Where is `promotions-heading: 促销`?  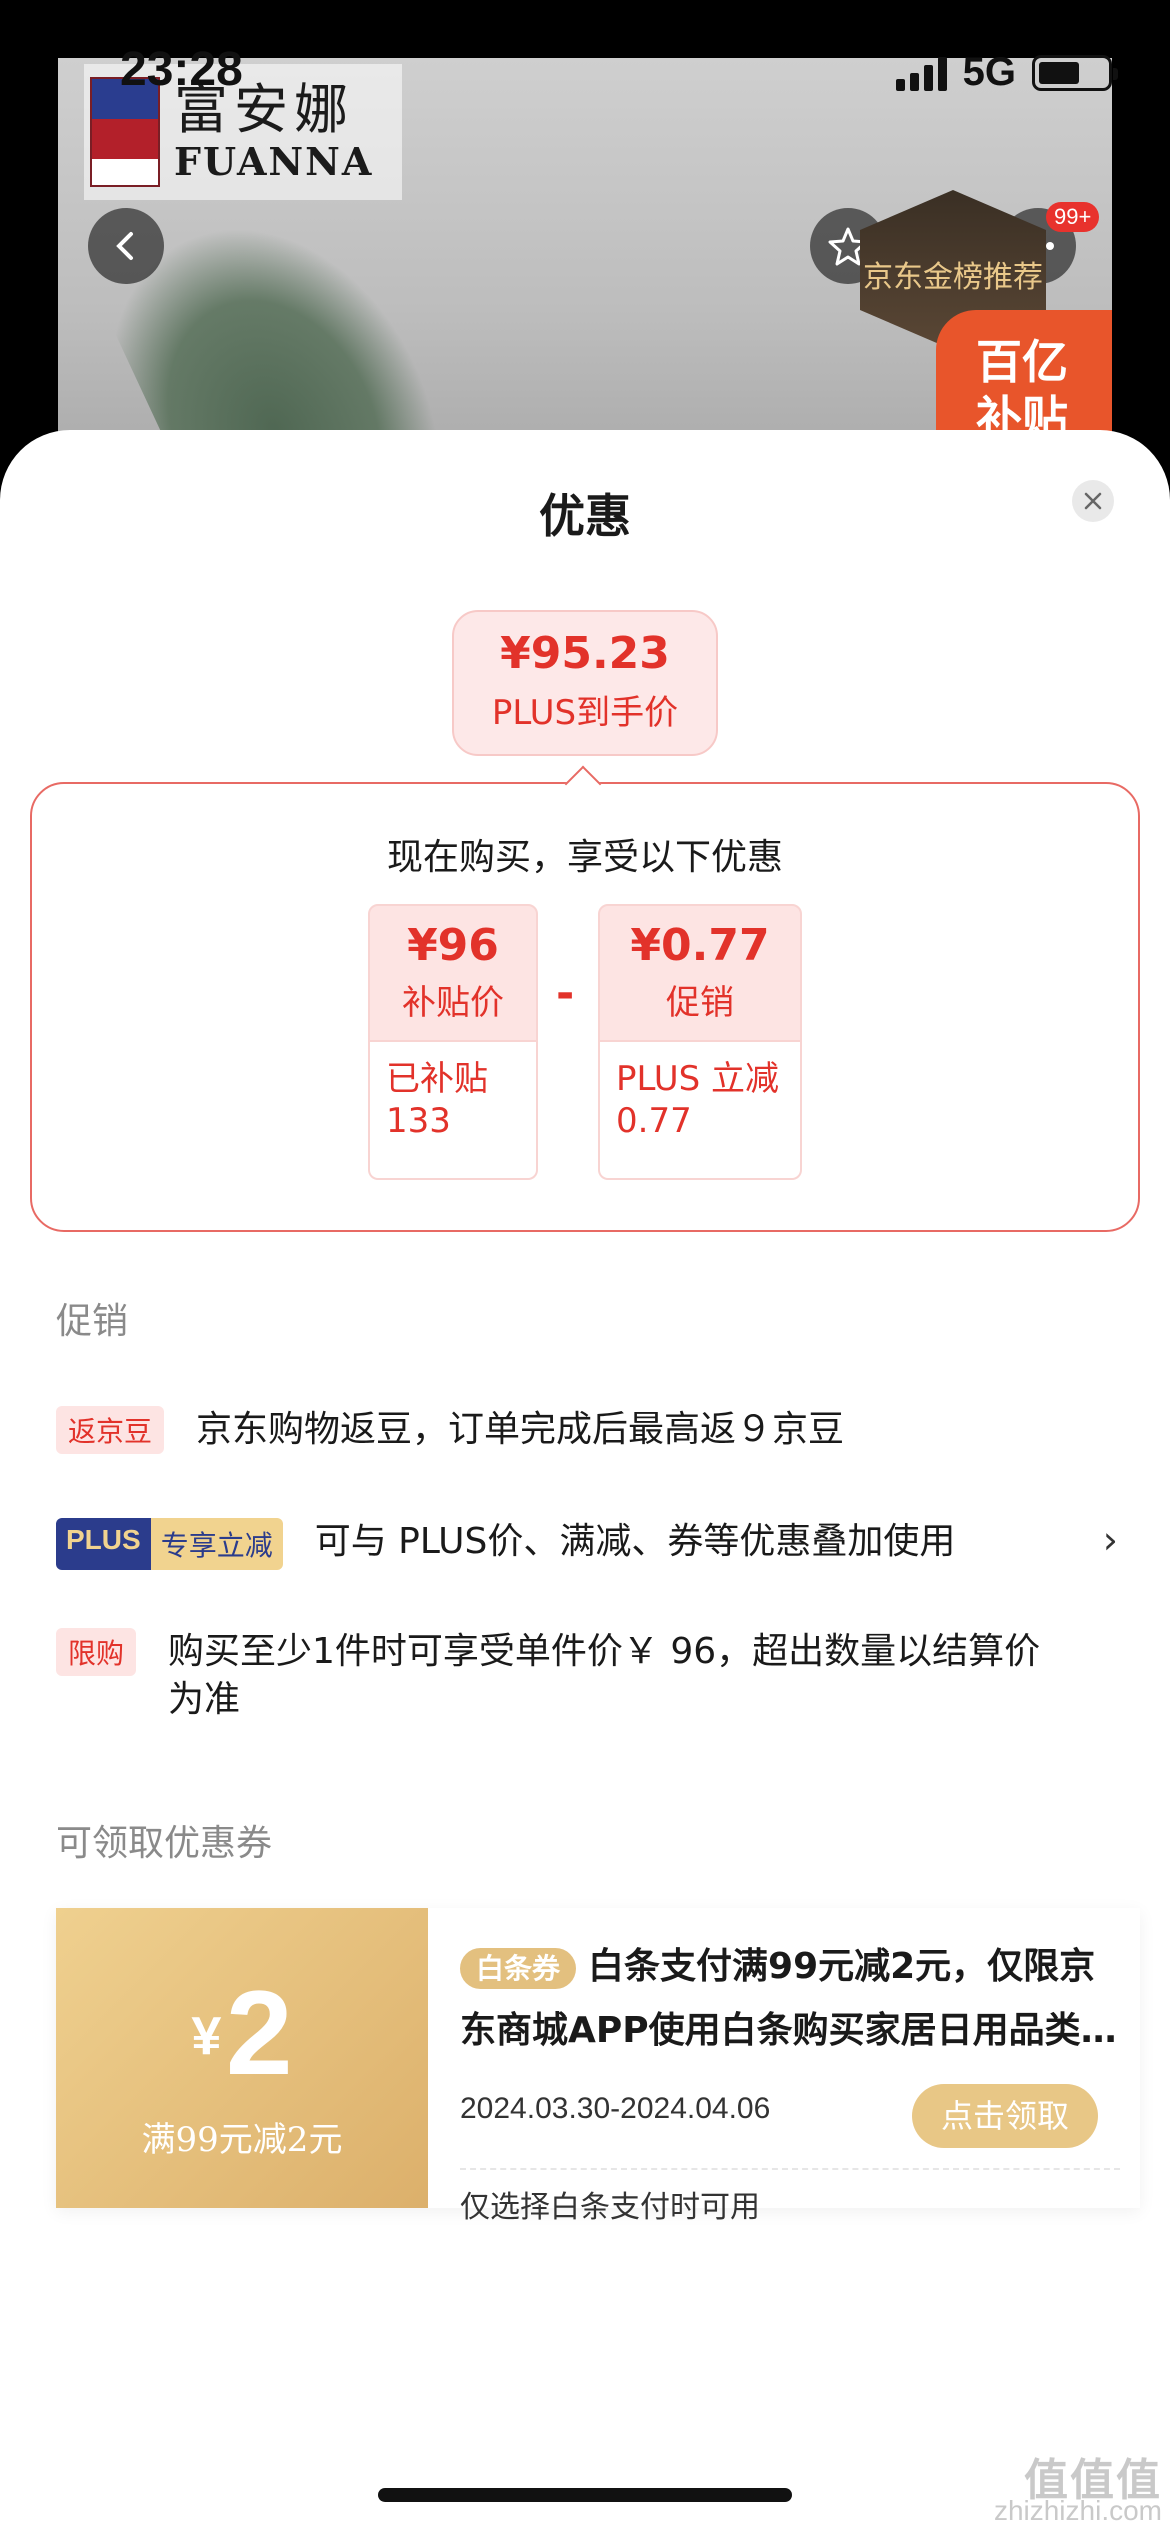
promotions-heading: 促销 is located at coordinates (92, 1321).